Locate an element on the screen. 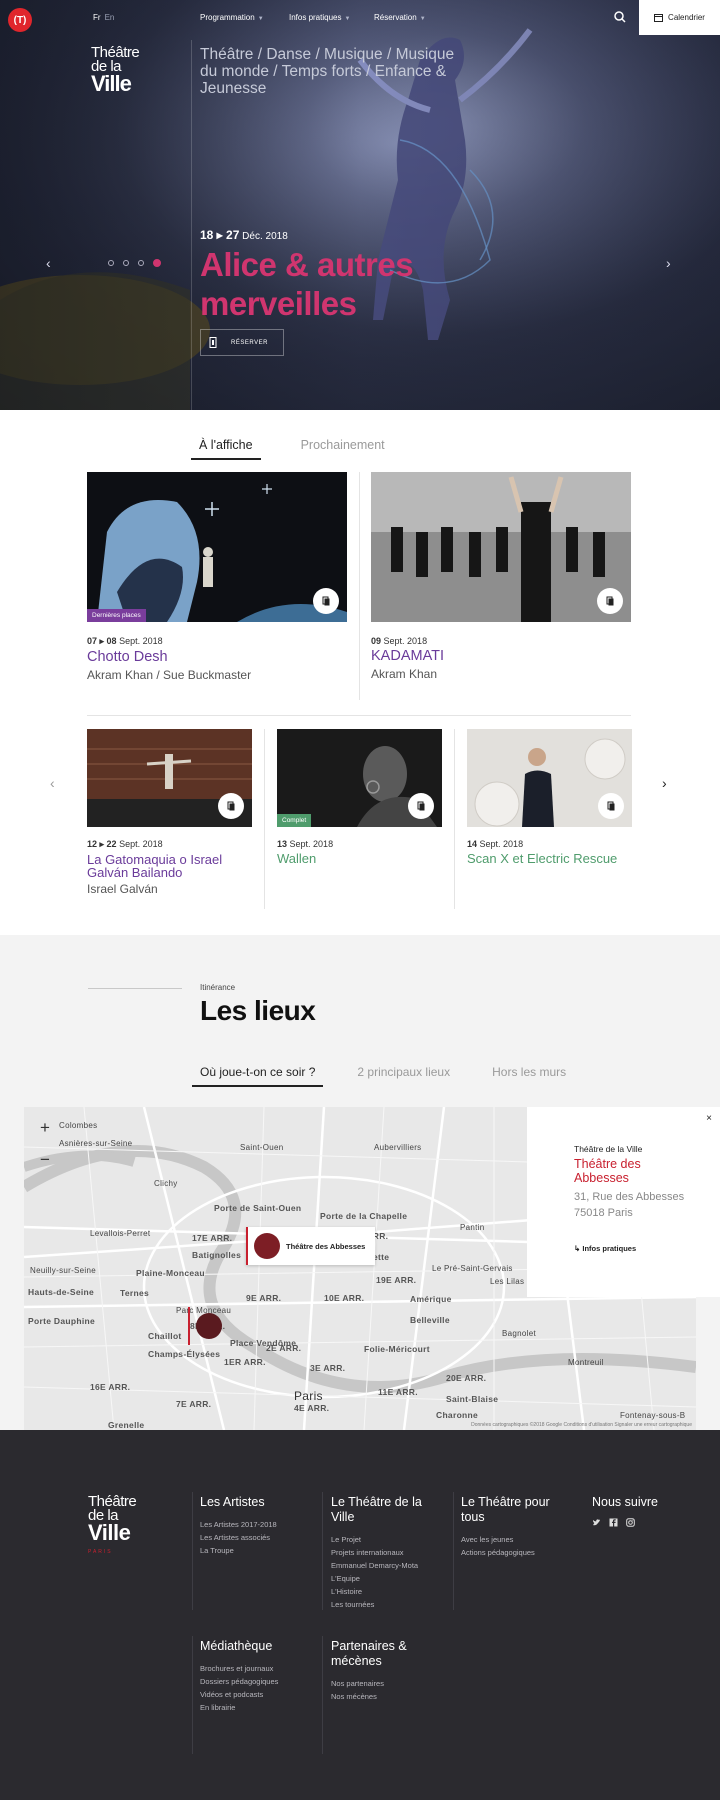 Image resolution: width=720 pixels, height=1800 pixels. divider is located at coordinates (453, 1551).